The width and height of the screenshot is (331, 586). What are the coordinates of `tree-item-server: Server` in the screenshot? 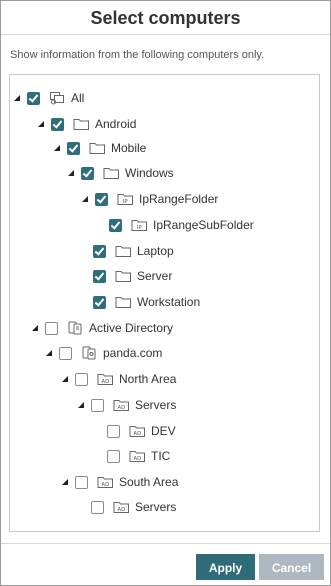 It's located at (126, 276).